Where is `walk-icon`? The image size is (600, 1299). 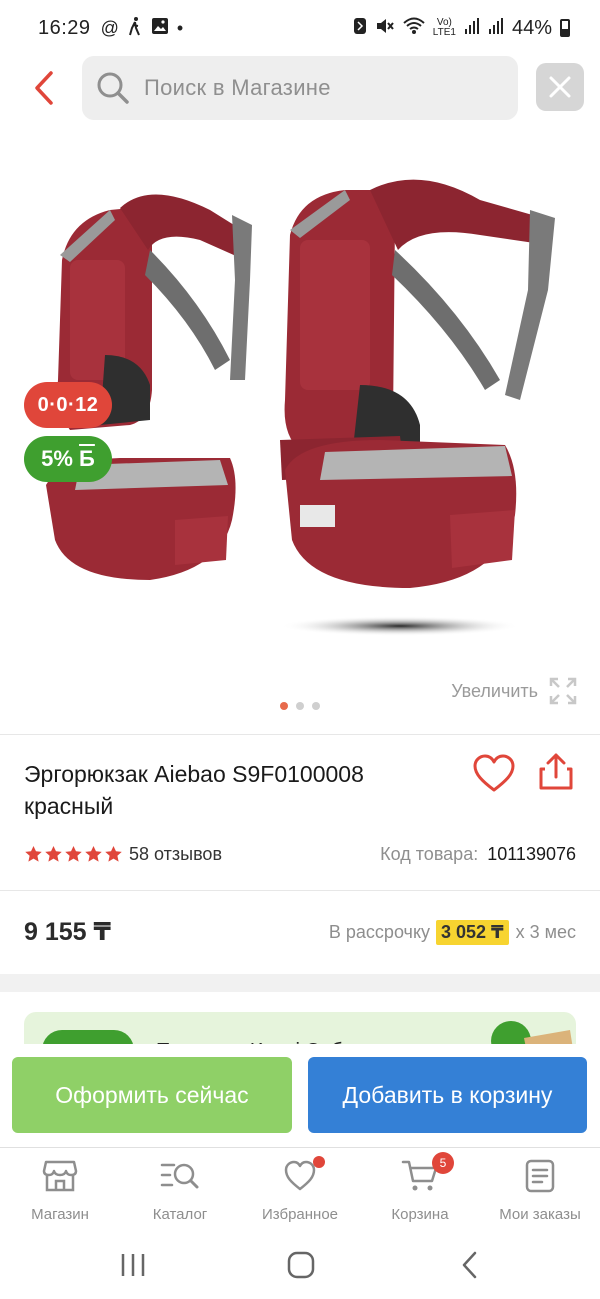 walk-icon is located at coordinates (135, 28).